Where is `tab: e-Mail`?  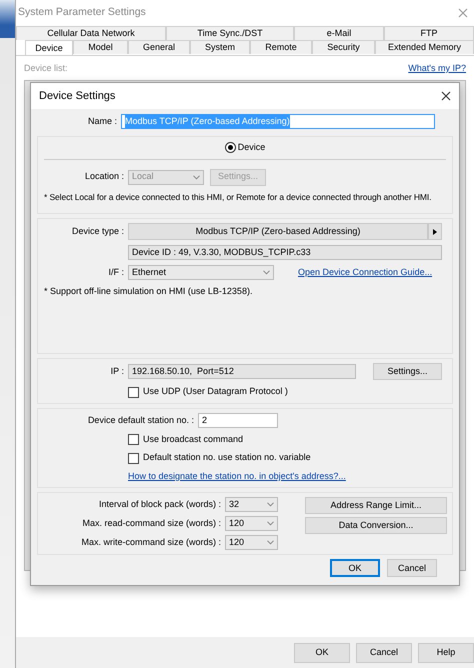 tab: e-Mail is located at coordinates (339, 33).